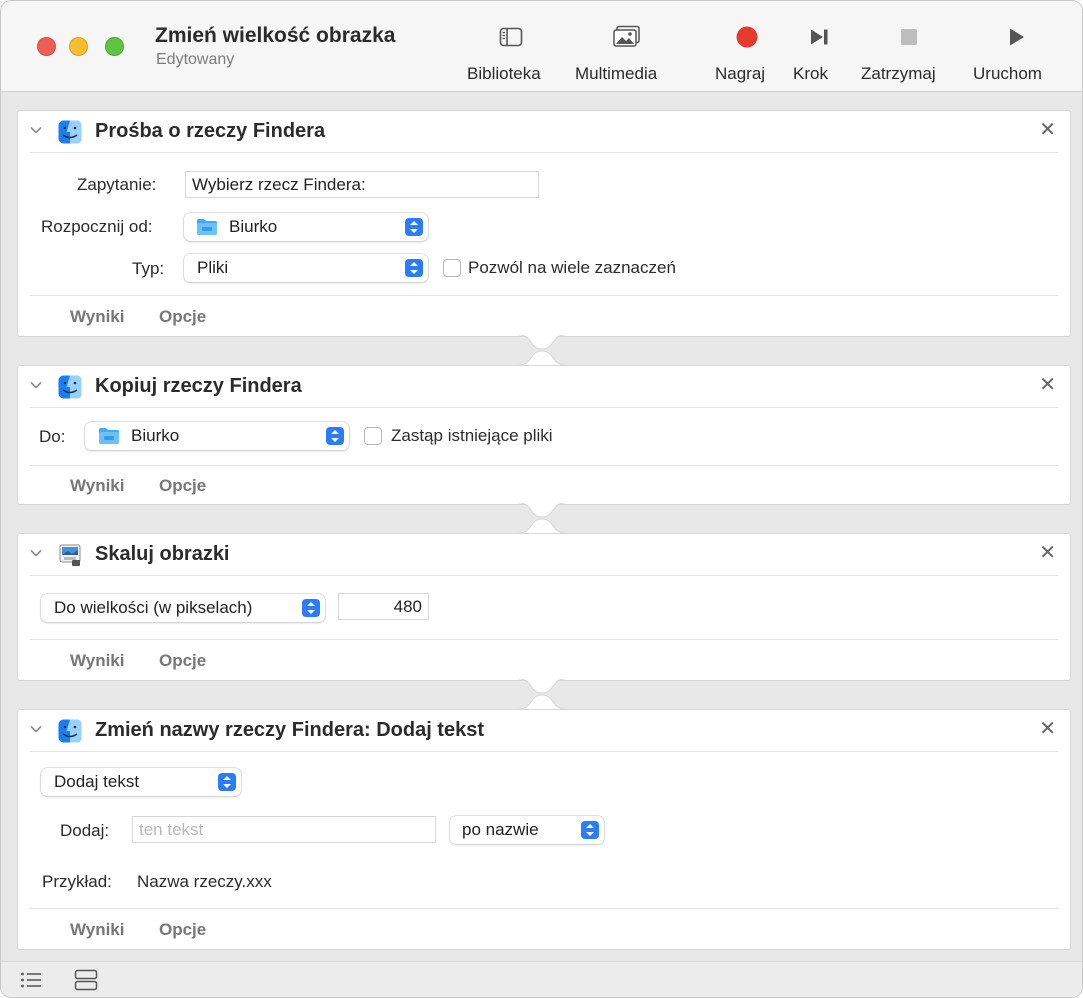 The width and height of the screenshot is (1083, 998). I want to click on run-label: Uruchom, so click(1007, 73).